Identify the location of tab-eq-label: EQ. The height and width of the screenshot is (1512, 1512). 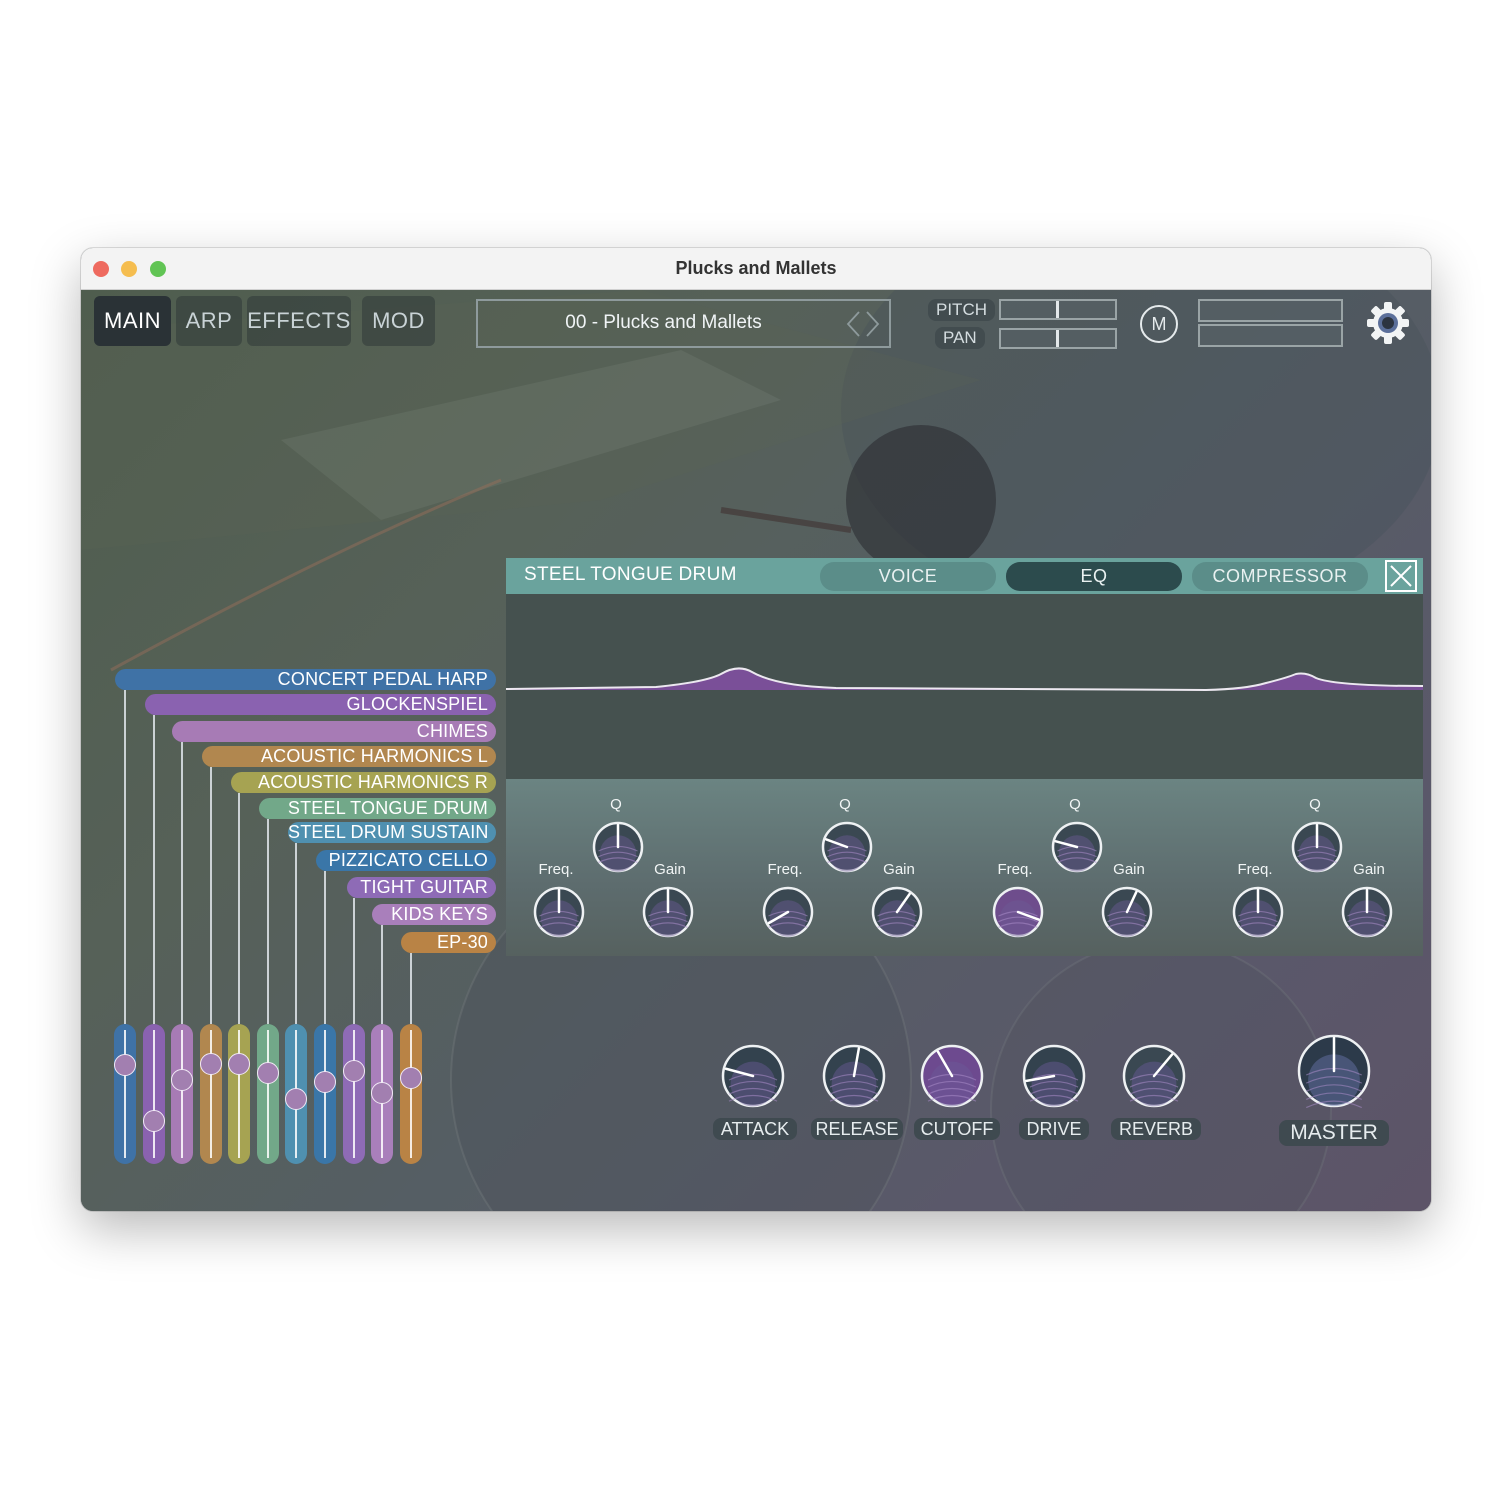
(1094, 576).